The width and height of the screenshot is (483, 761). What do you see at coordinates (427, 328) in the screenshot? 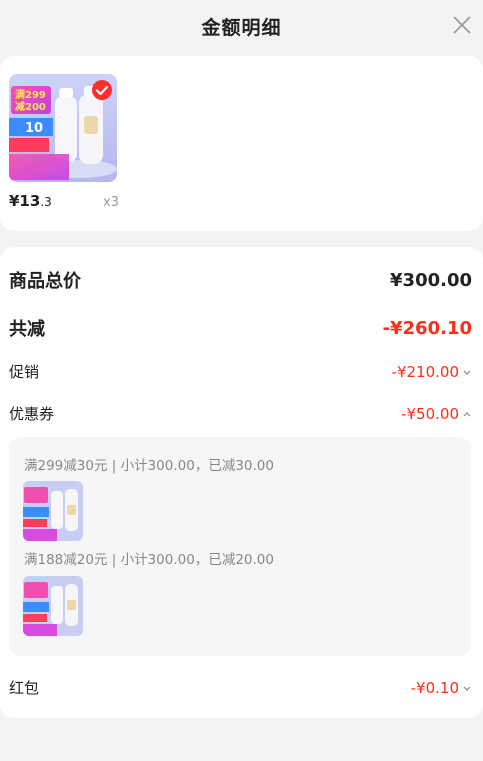
I see `discount-value: -¥260.10` at bounding box center [427, 328].